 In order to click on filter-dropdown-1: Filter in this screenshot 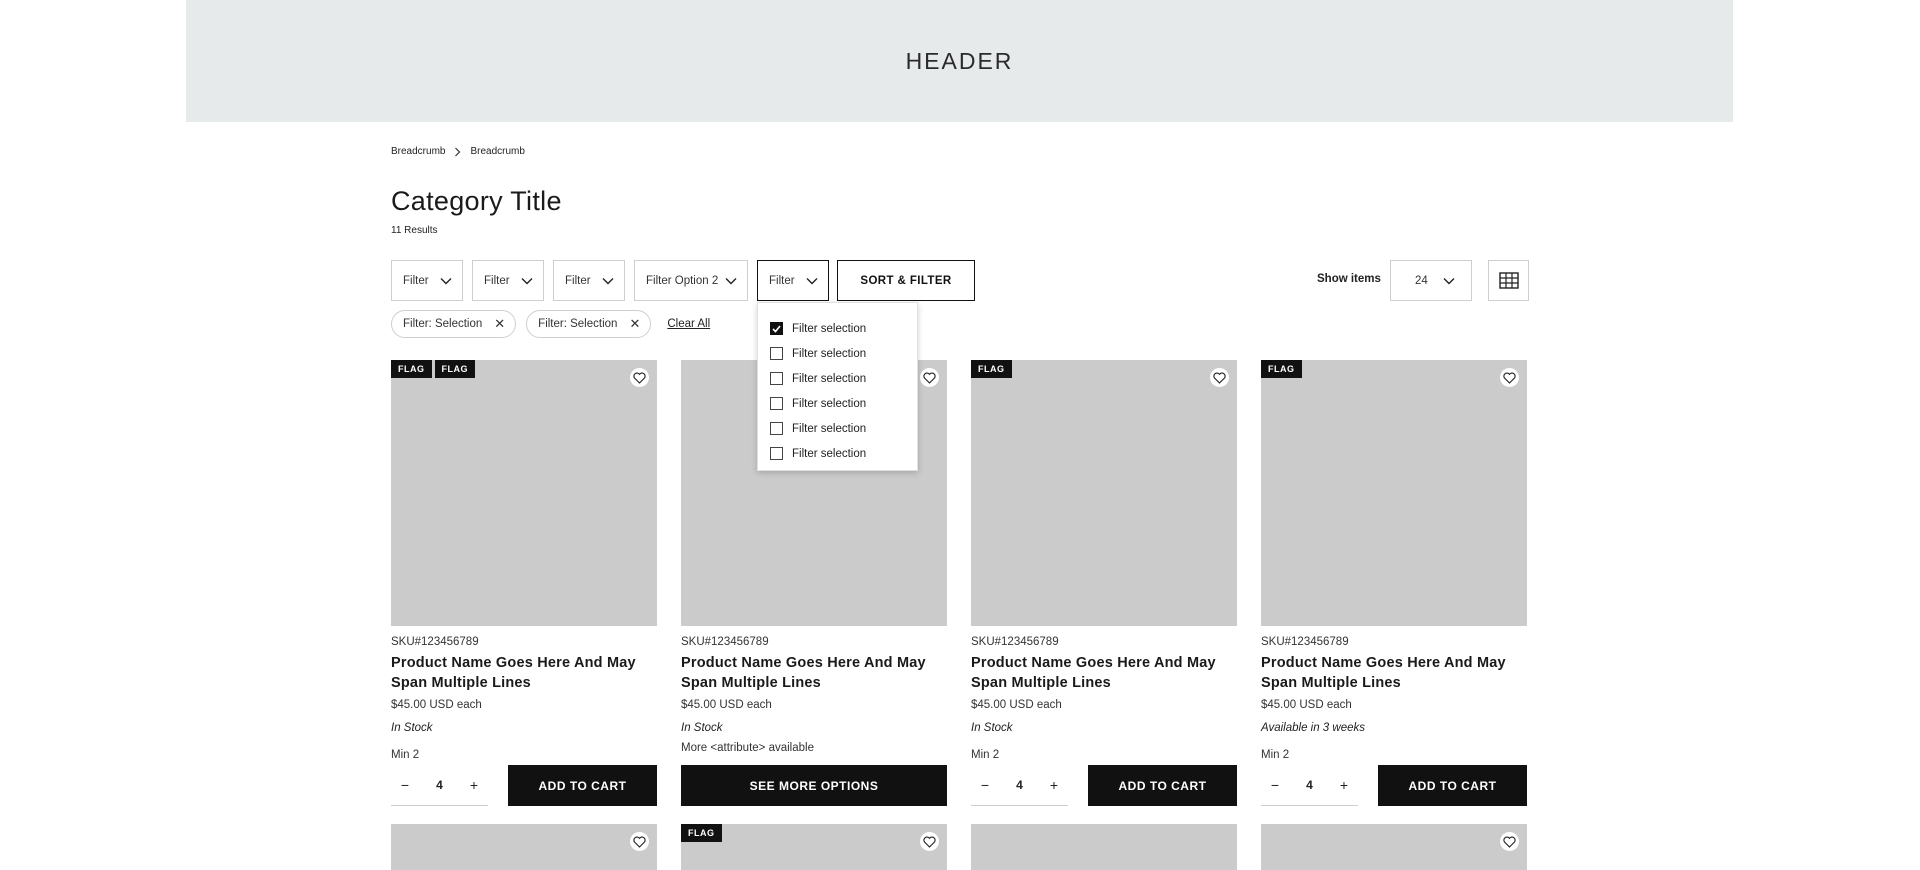, I will do `click(427, 280)`.